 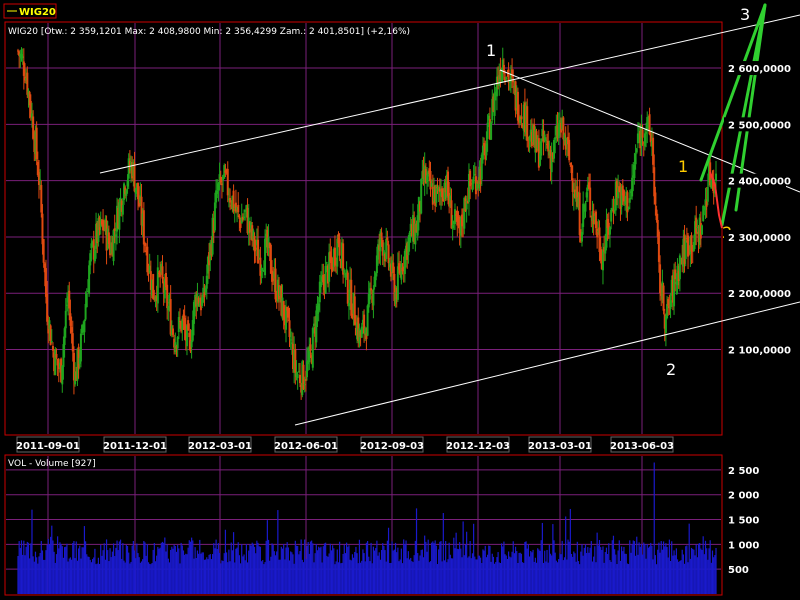 I want to click on price-y-tick-label: 2 600,0000, so click(x=759, y=69).